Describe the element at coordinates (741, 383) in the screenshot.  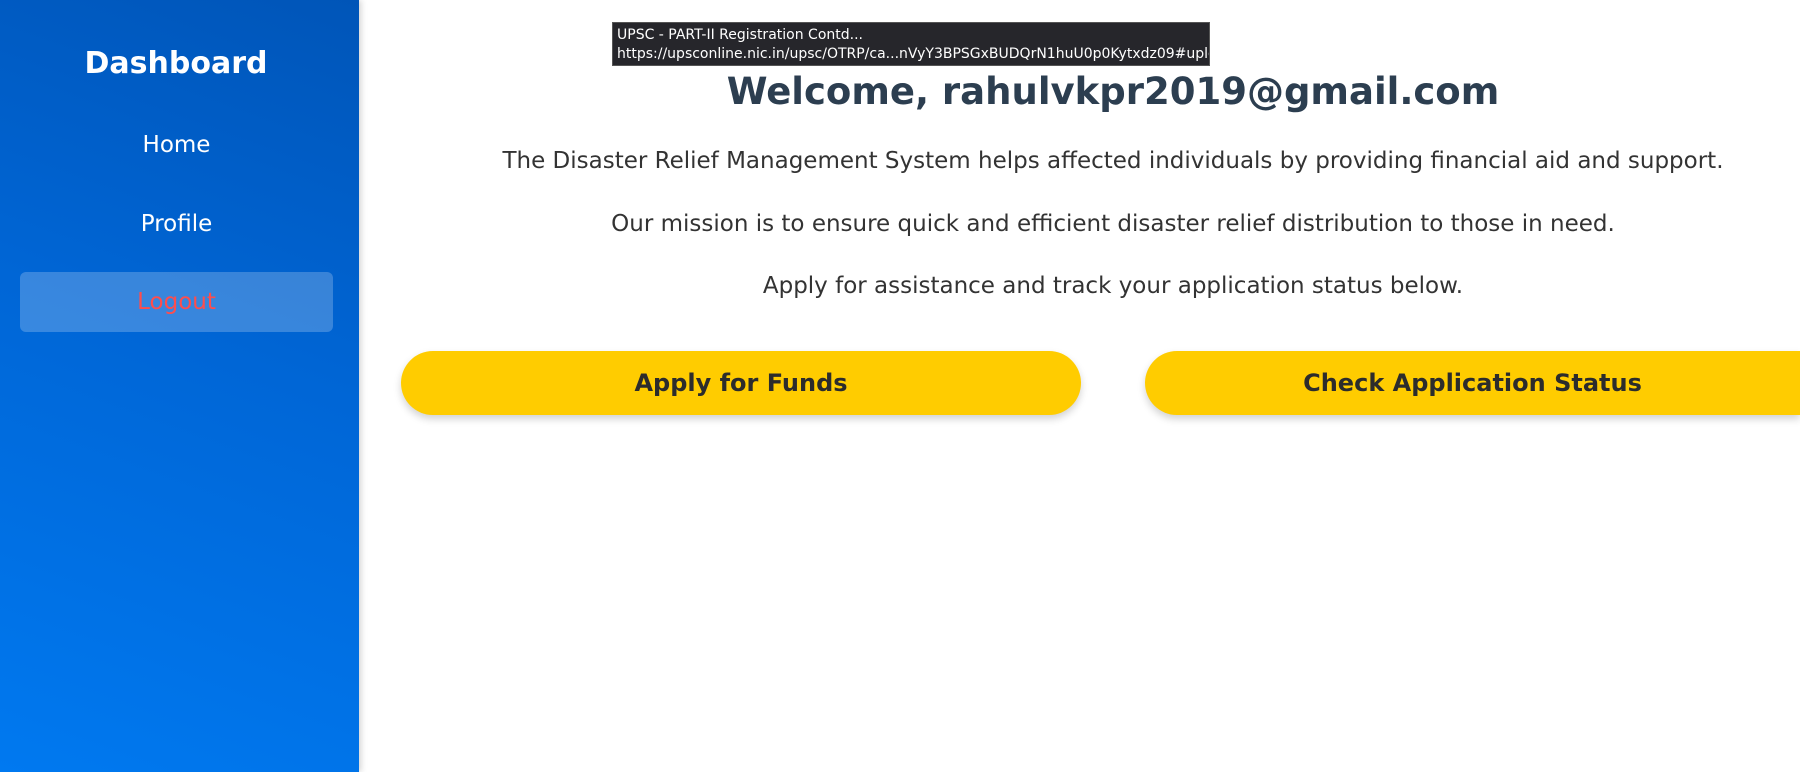
I see `apply-for-funds-button: Apply for Funds` at that location.